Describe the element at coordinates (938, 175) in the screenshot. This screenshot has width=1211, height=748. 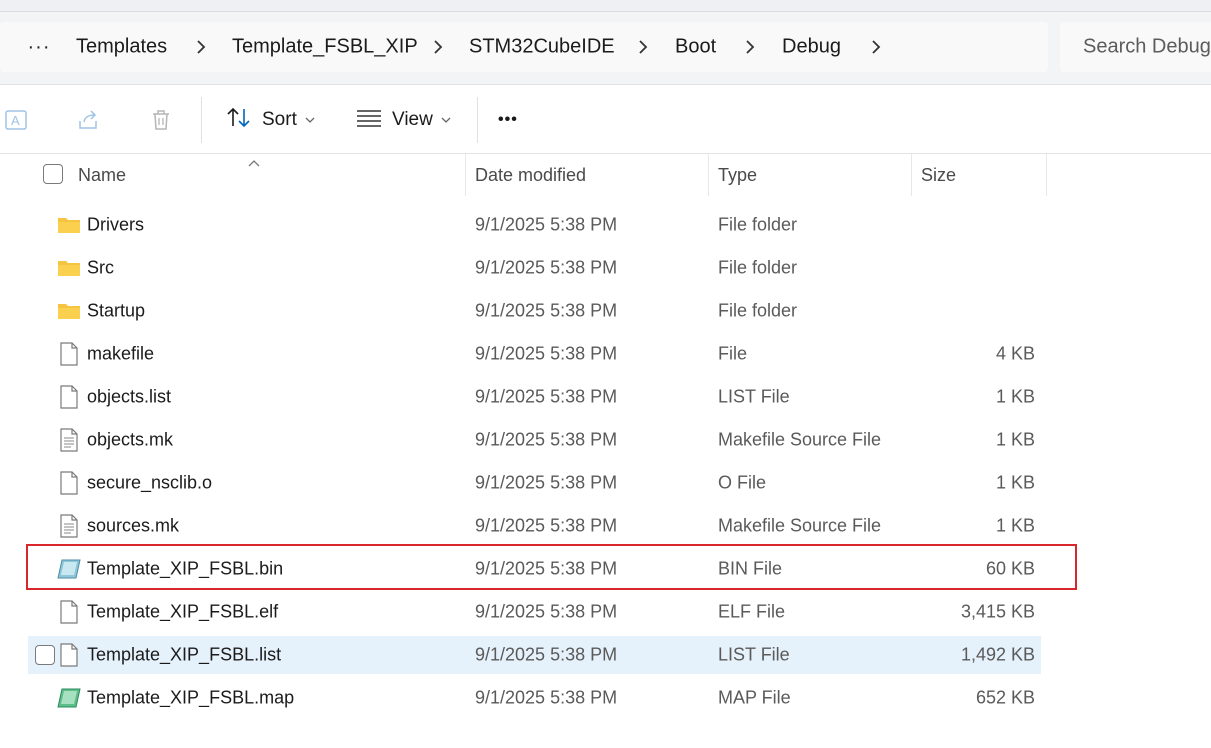
I see `column-header-size: Size` at that location.